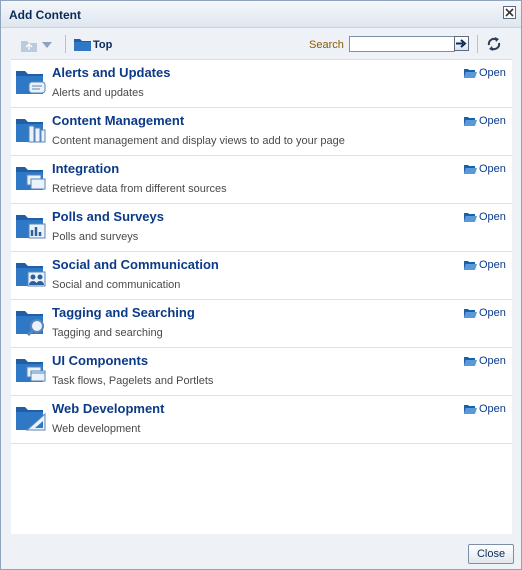 The width and height of the screenshot is (522, 570). I want to click on content-folder-icon, so click(31, 131).